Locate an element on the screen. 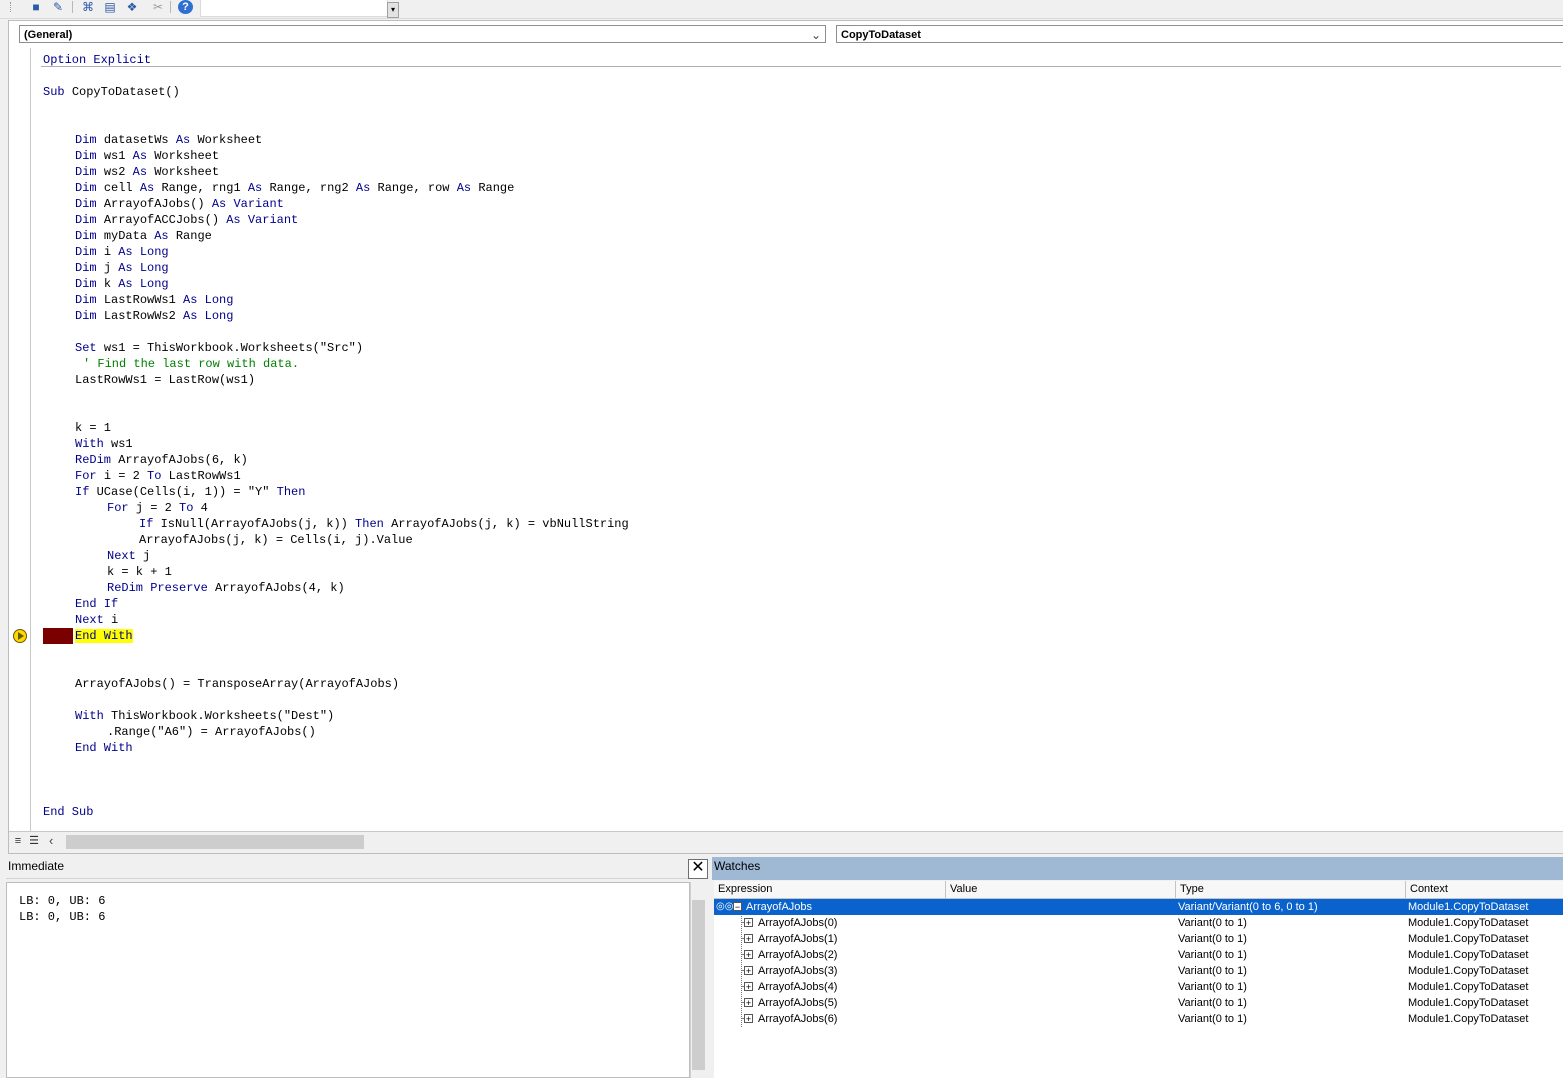 Image resolution: width=1563 pixels, height=1078 pixels. code-line: Next j is located at coordinates (128, 556).